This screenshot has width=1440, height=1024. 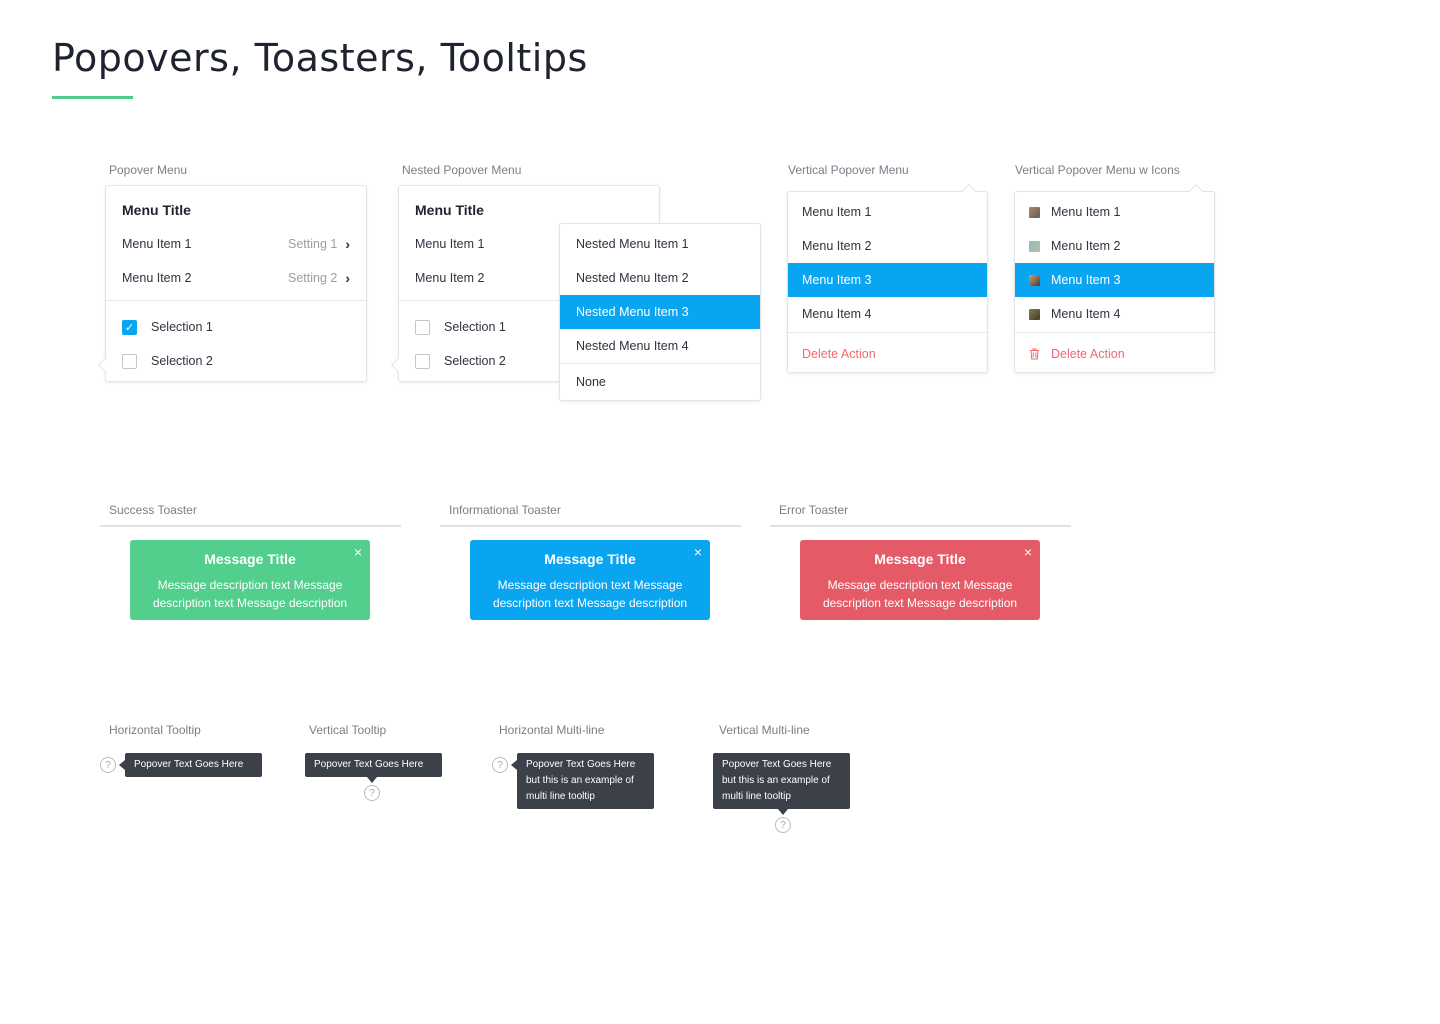 I want to click on none-label: None, so click(x=591, y=382).